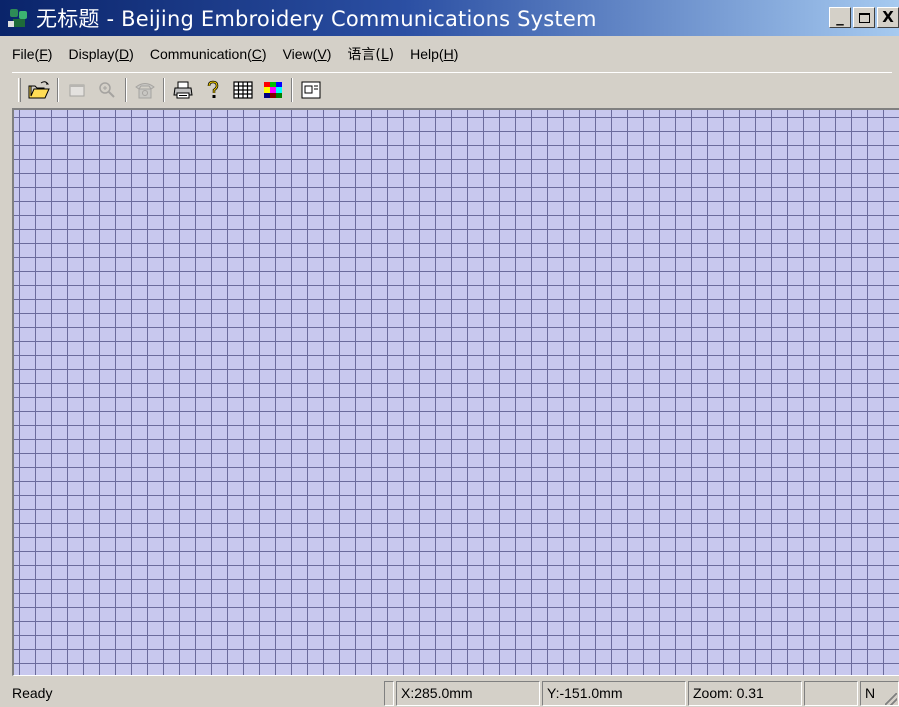 Image resolution: width=899 pixels, height=707 pixels. I want to click on grid-toggle-button, so click(243, 90).